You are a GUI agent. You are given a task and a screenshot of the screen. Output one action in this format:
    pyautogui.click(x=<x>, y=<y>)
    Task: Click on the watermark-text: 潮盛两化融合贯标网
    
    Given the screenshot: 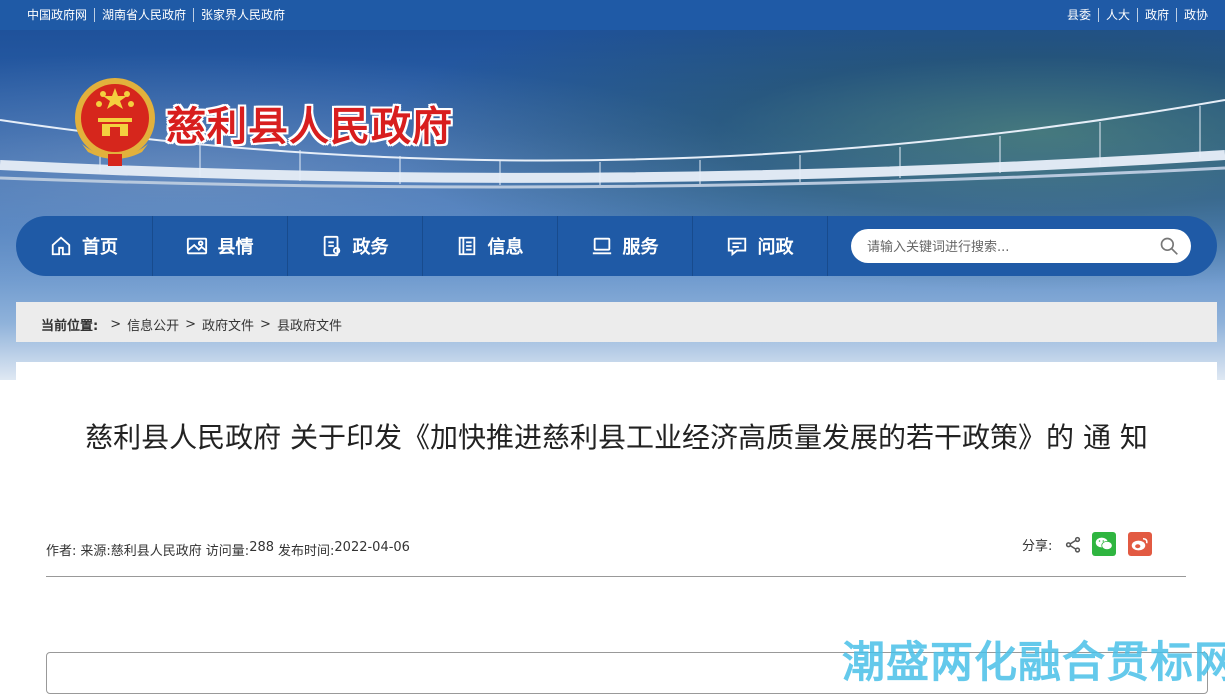 What is the action you would take?
    pyautogui.click(x=1033, y=663)
    